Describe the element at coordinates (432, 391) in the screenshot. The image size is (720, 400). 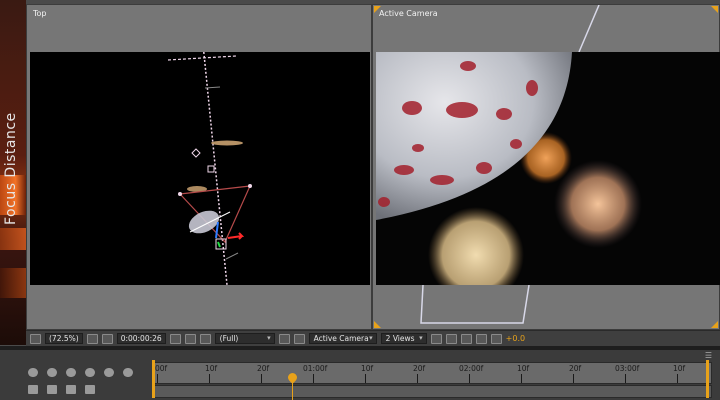
I see `layer-track` at that location.